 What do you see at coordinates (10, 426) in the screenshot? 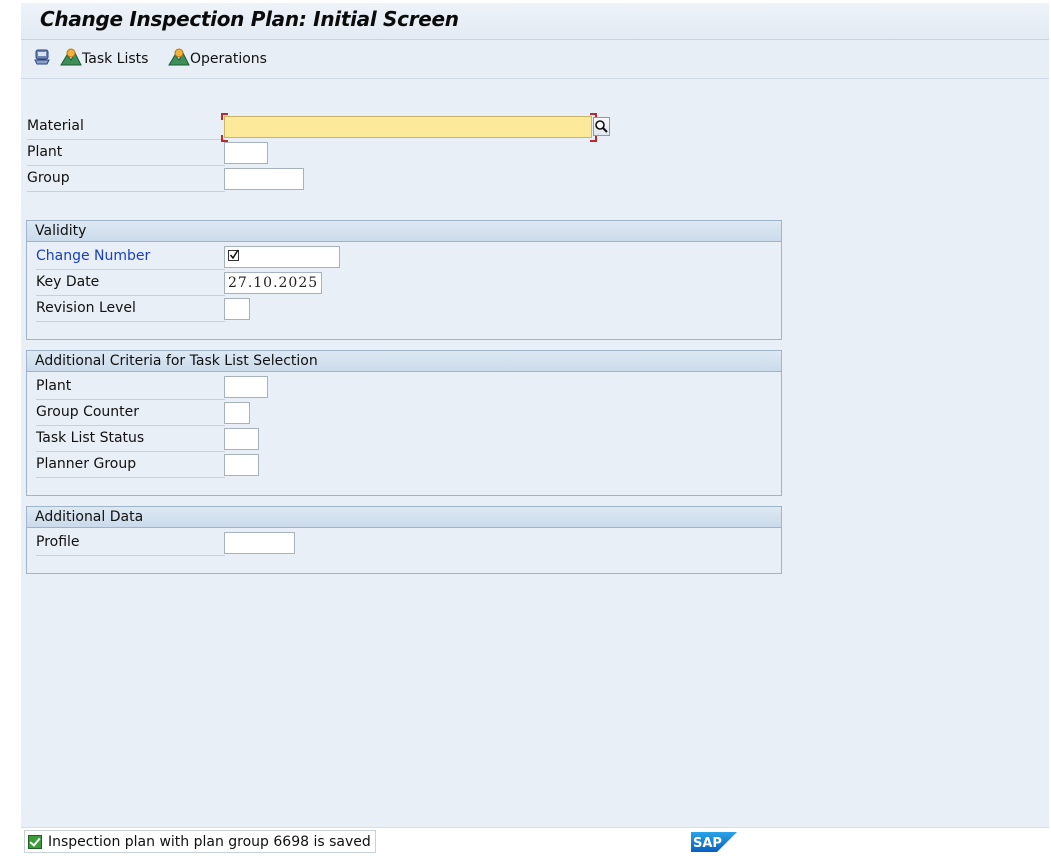
I see `window-left-edge` at bounding box center [10, 426].